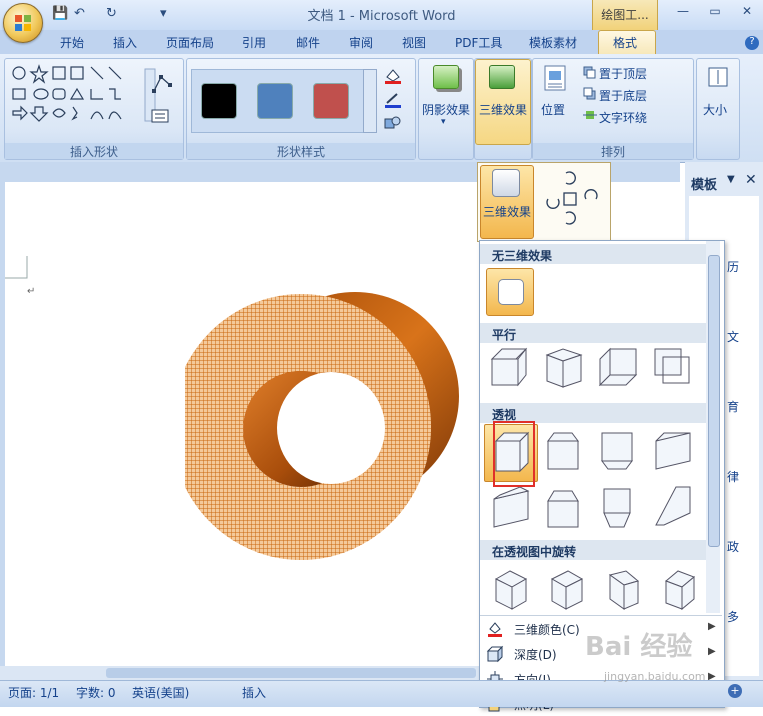  Describe the element at coordinates (31, 291) in the screenshot. I see `paragraph-mark: ↵` at that location.